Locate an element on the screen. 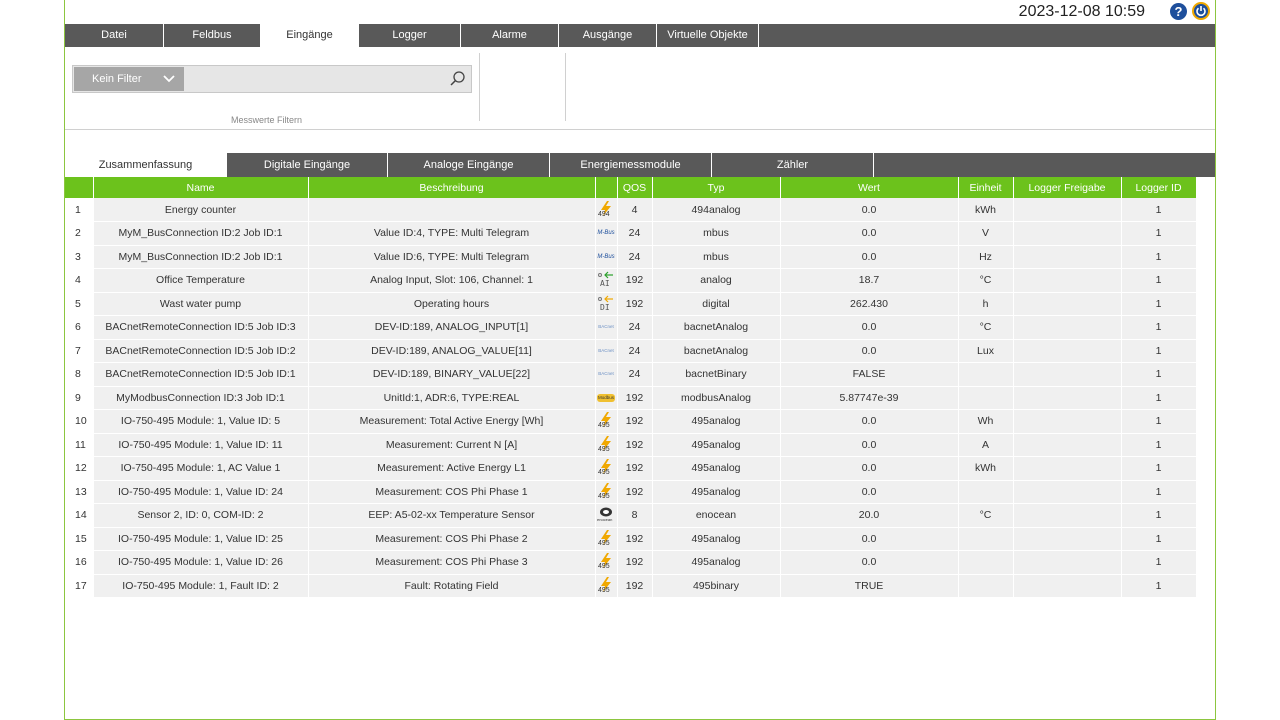 The image size is (1280, 720). column-header-wert: Wert is located at coordinates (869, 187).